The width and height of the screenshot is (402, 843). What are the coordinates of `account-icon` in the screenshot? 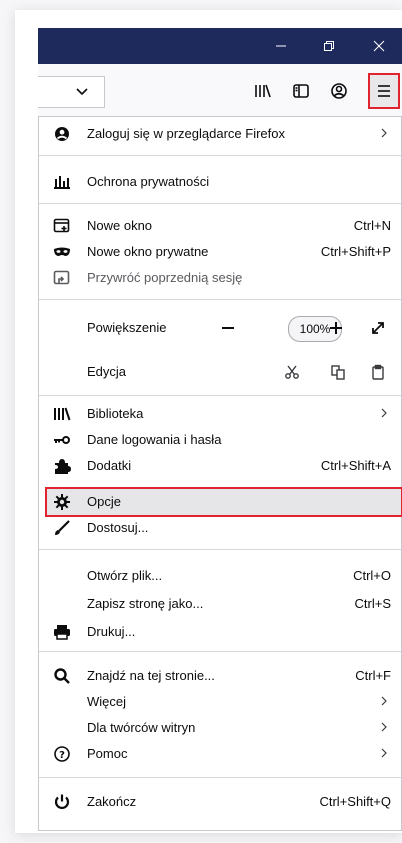 It's located at (339, 91).